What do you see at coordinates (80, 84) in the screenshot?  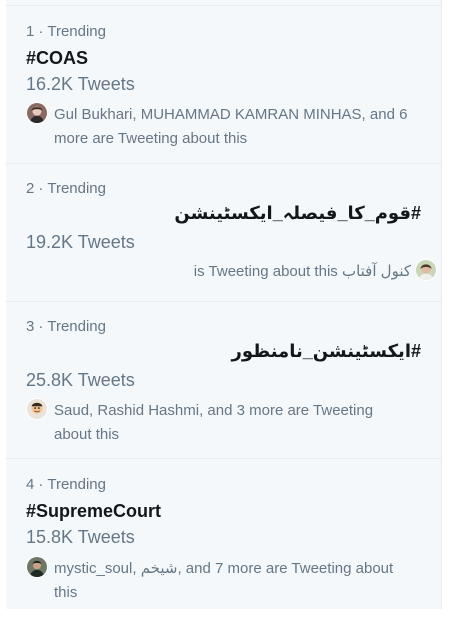 I see `tweet-count: 16.2K Tweets` at bounding box center [80, 84].